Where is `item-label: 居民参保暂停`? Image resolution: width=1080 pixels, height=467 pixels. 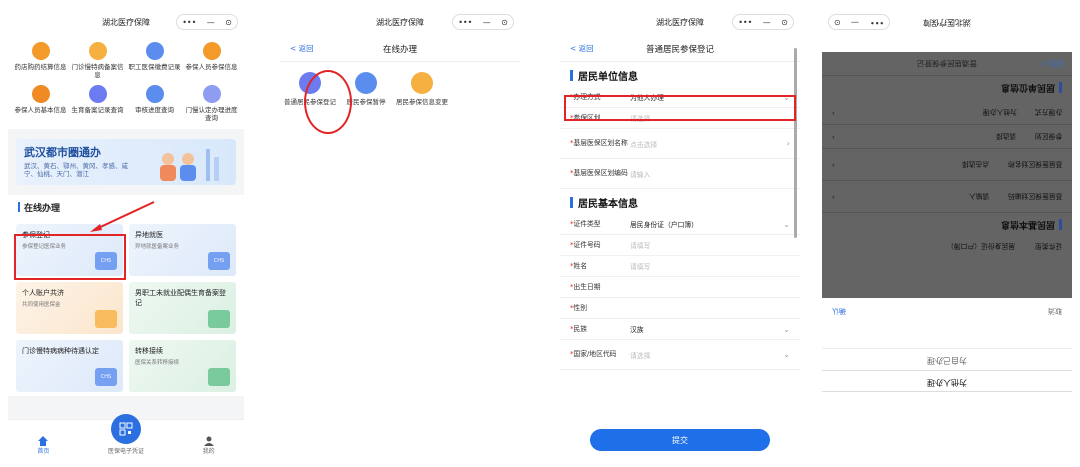 item-label: 居民参保暂停 is located at coordinates (366, 102).